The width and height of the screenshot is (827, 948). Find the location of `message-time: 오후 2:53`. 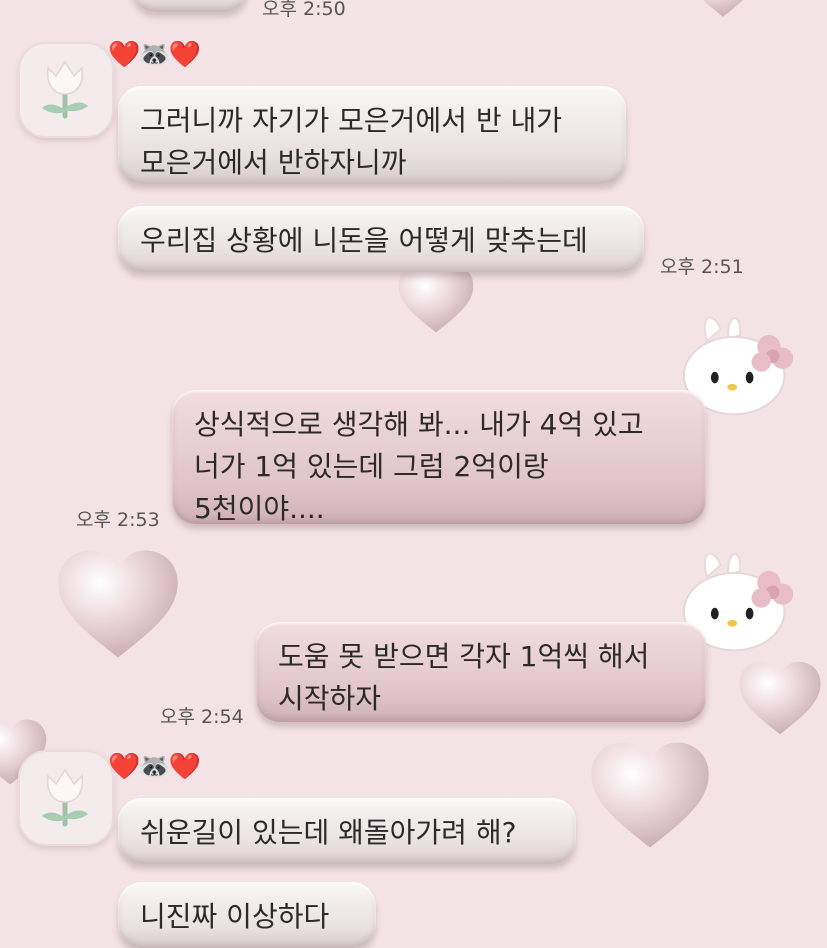

message-time: 오후 2:53 is located at coordinates (118, 520).